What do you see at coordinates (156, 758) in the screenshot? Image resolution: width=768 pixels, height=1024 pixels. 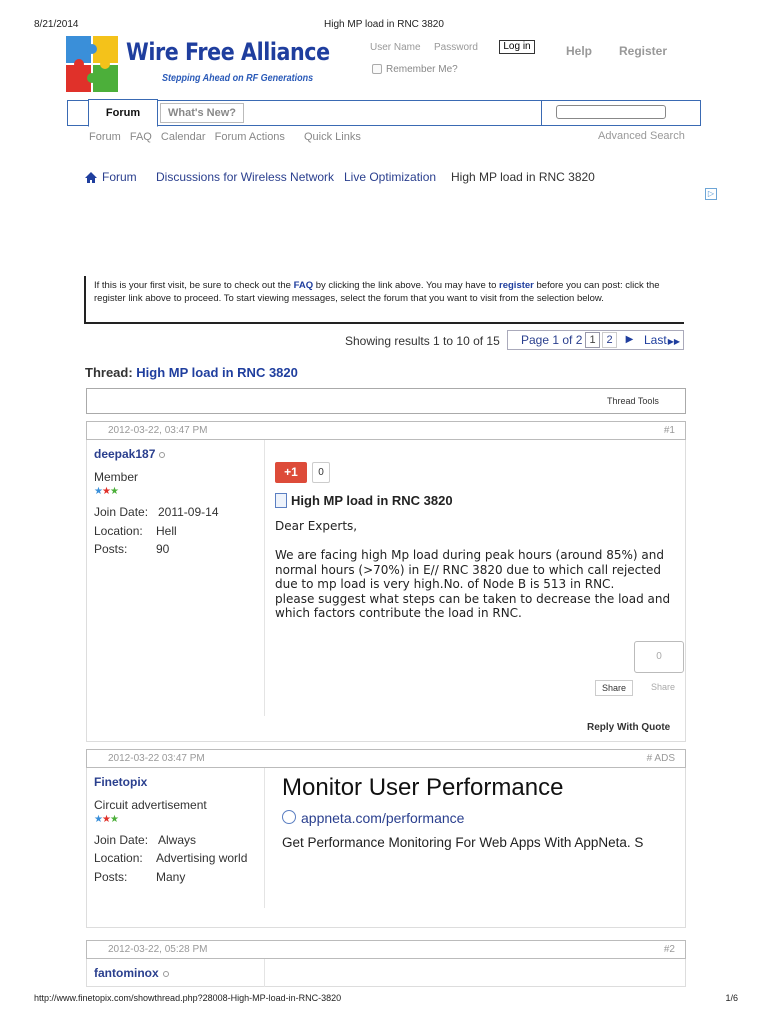 I see `post-date: 2012-03-22 03:47 PM` at bounding box center [156, 758].